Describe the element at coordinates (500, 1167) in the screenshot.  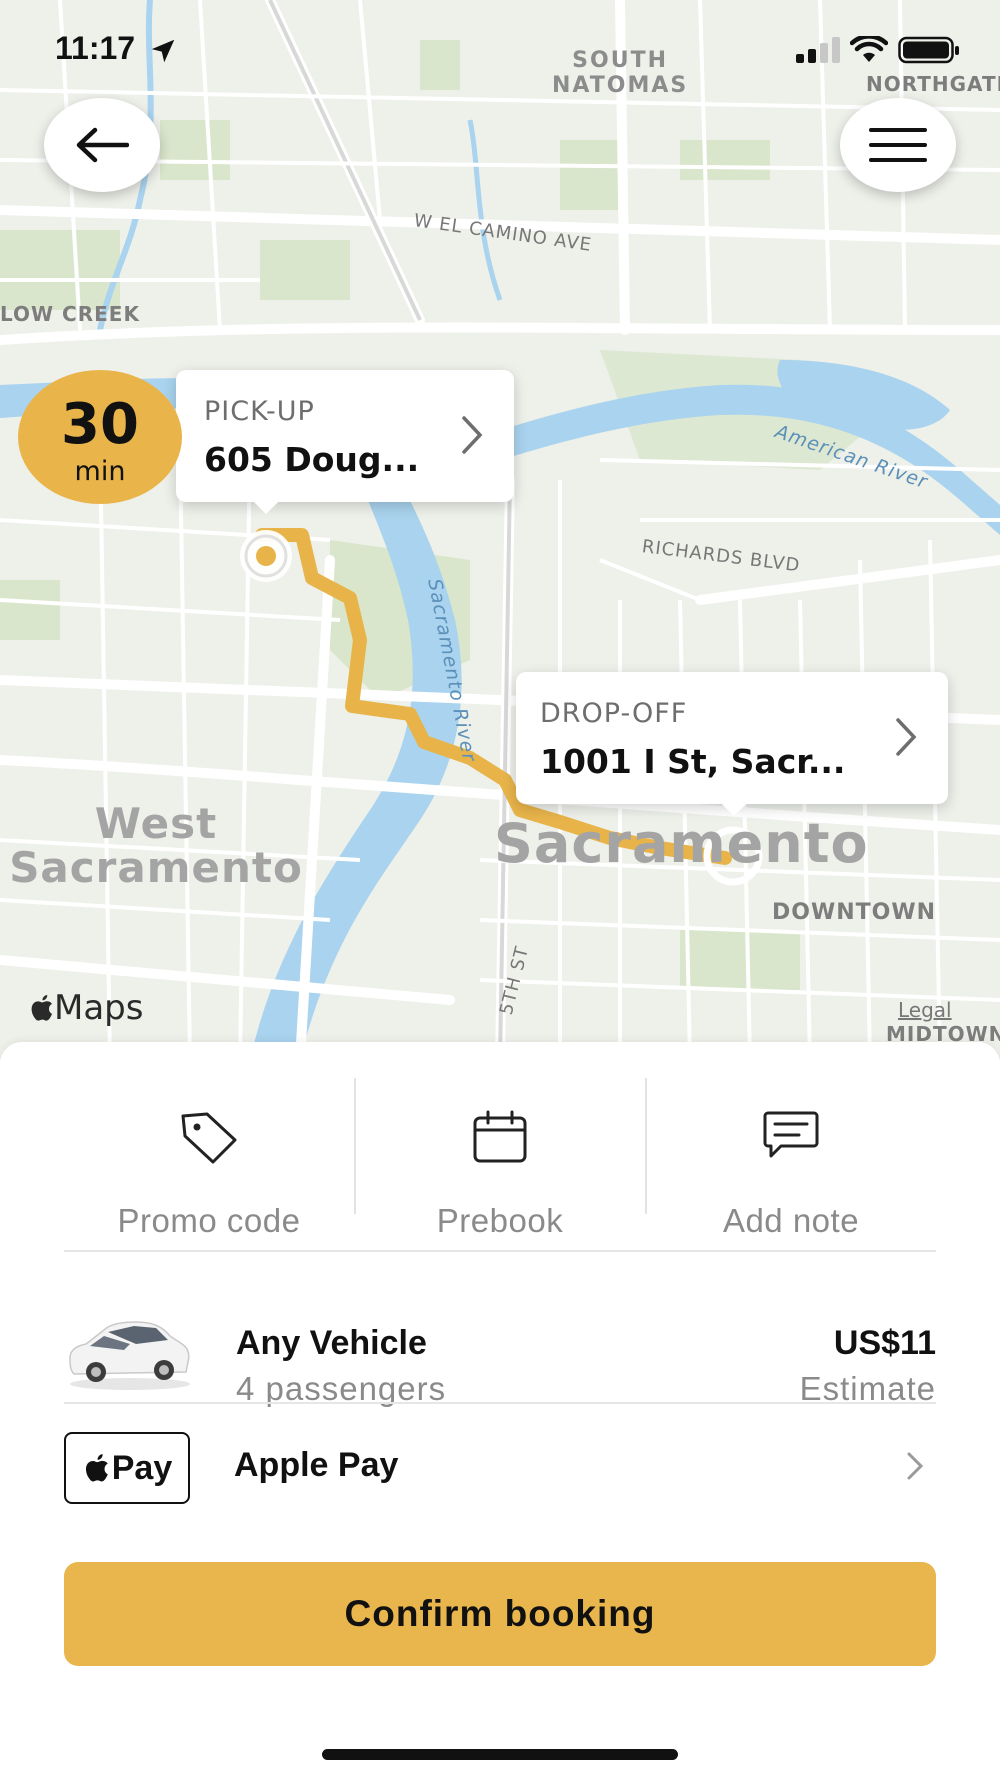
I see `prebook-button: Prebook` at that location.